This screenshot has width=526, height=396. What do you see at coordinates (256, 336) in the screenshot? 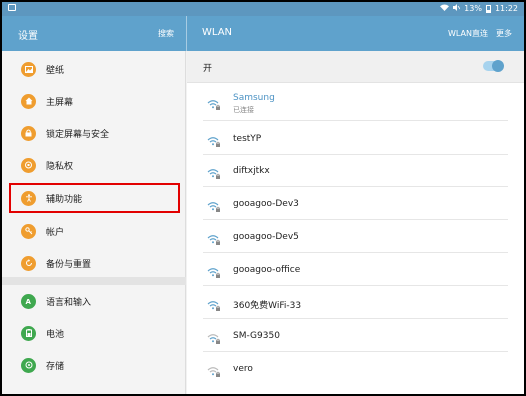
I see `network-ssid: SM-G9350` at bounding box center [256, 336].